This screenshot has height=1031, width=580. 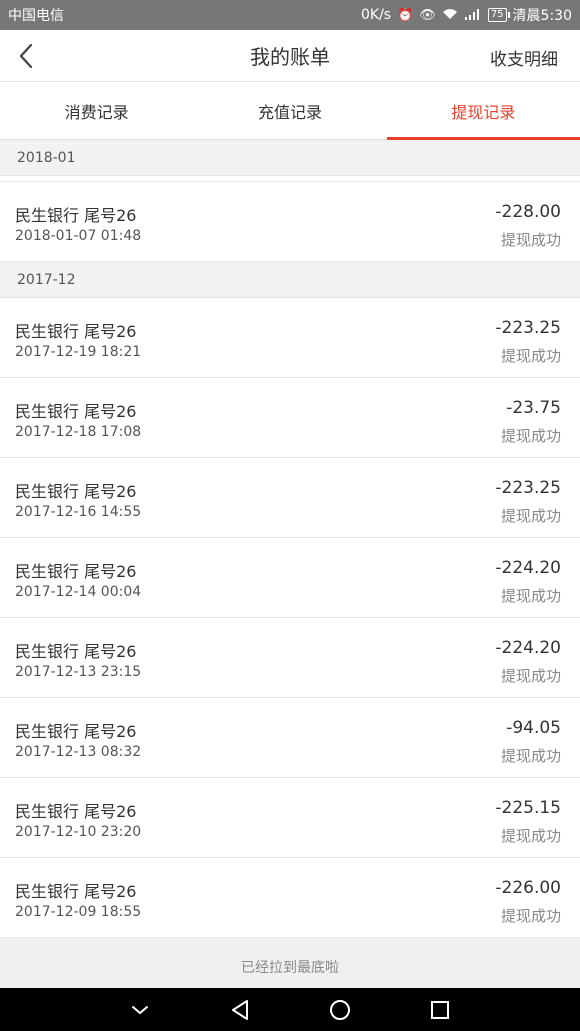 What do you see at coordinates (290, 738) in the screenshot?
I see `table-row: 民生银行 尾号26 2017-12-13 08:32 -94.05 提现成功` at bounding box center [290, 738].